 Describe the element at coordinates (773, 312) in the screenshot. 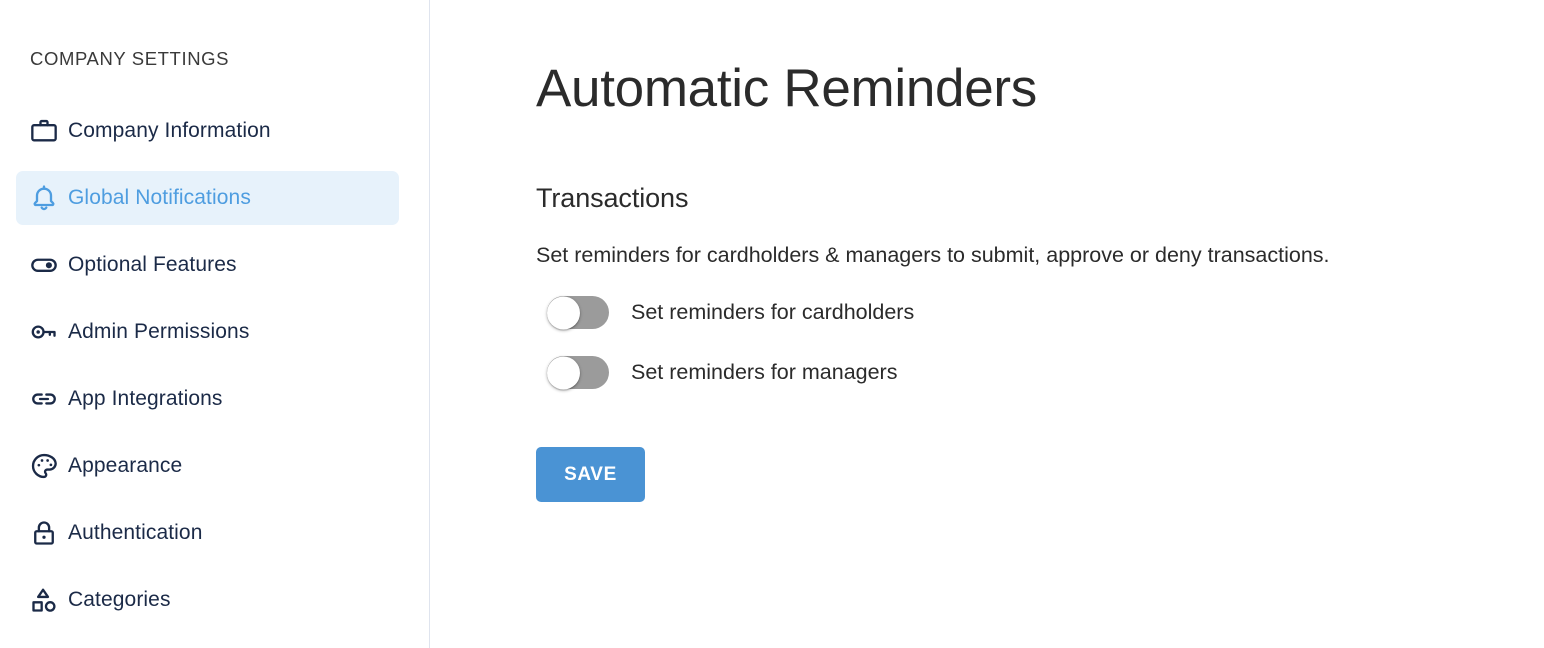

I see `toggle-label: Set reminders for cardholders` at that location.